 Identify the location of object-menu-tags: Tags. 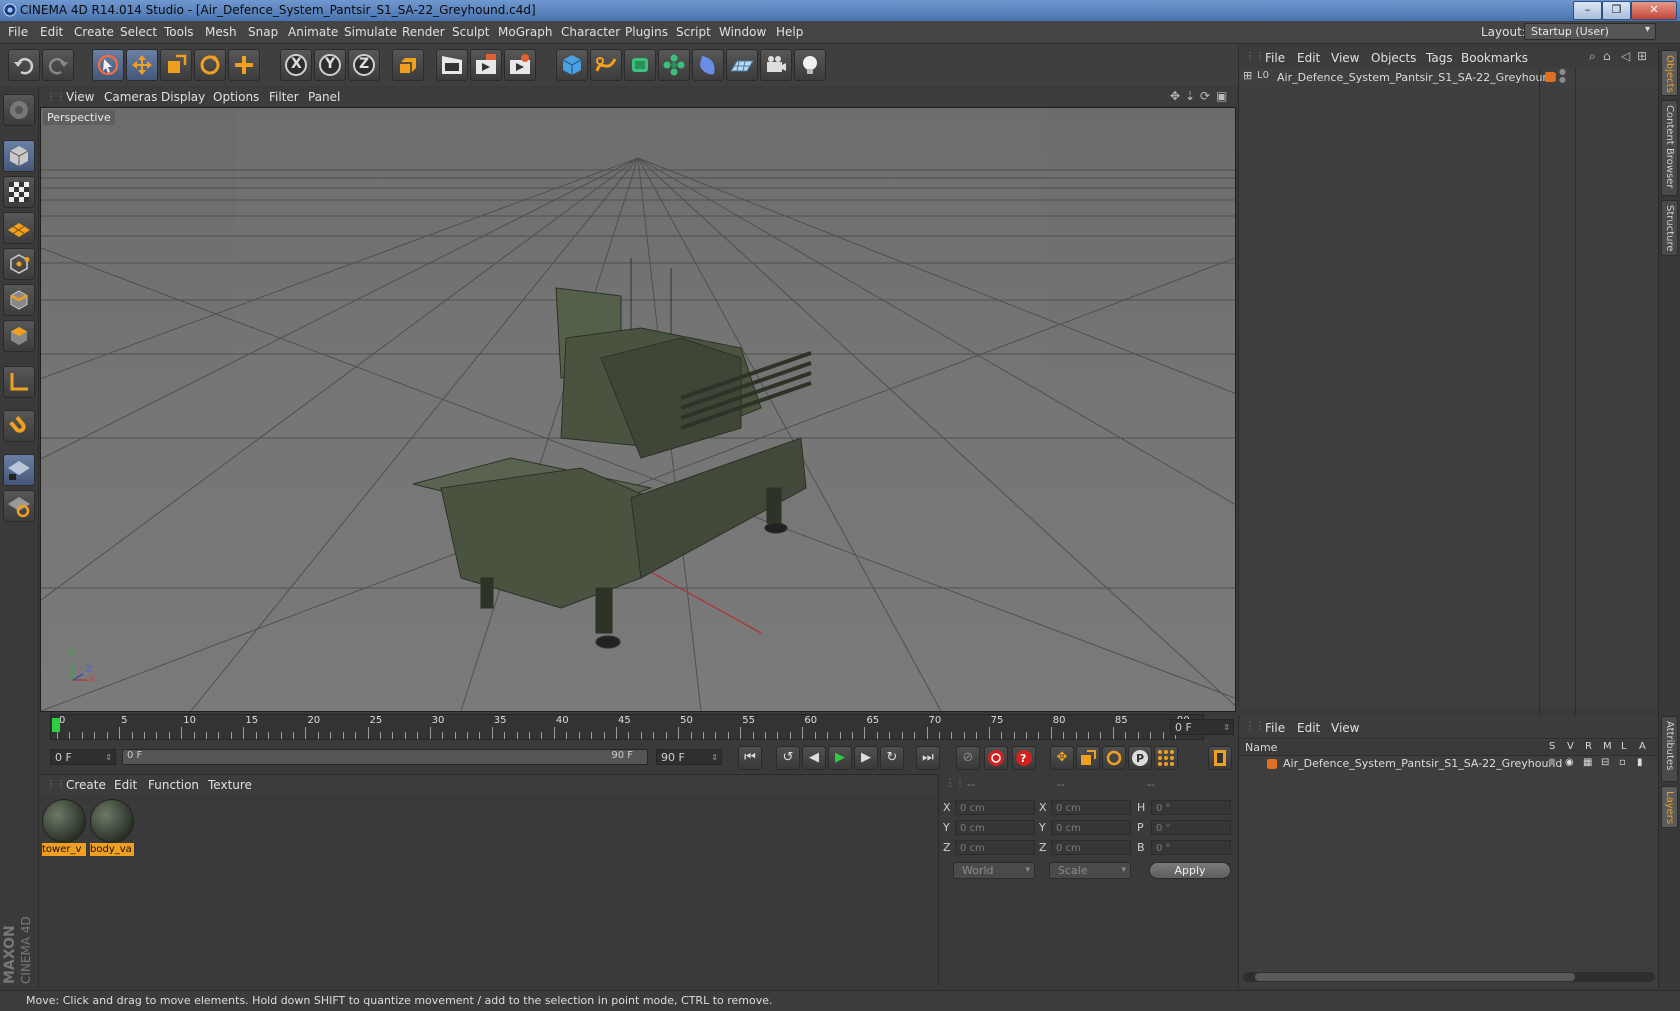
(1439, 58).